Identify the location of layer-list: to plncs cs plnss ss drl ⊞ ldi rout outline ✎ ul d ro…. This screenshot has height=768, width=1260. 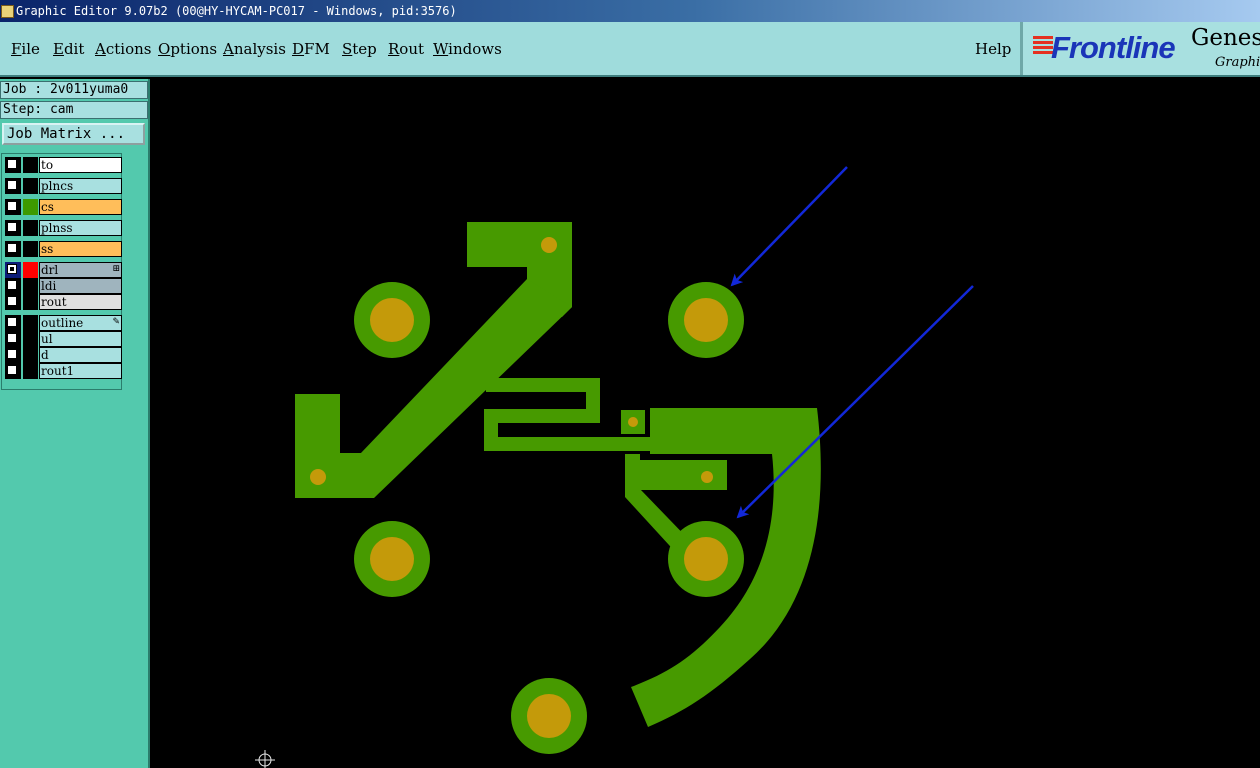
(61, 271).